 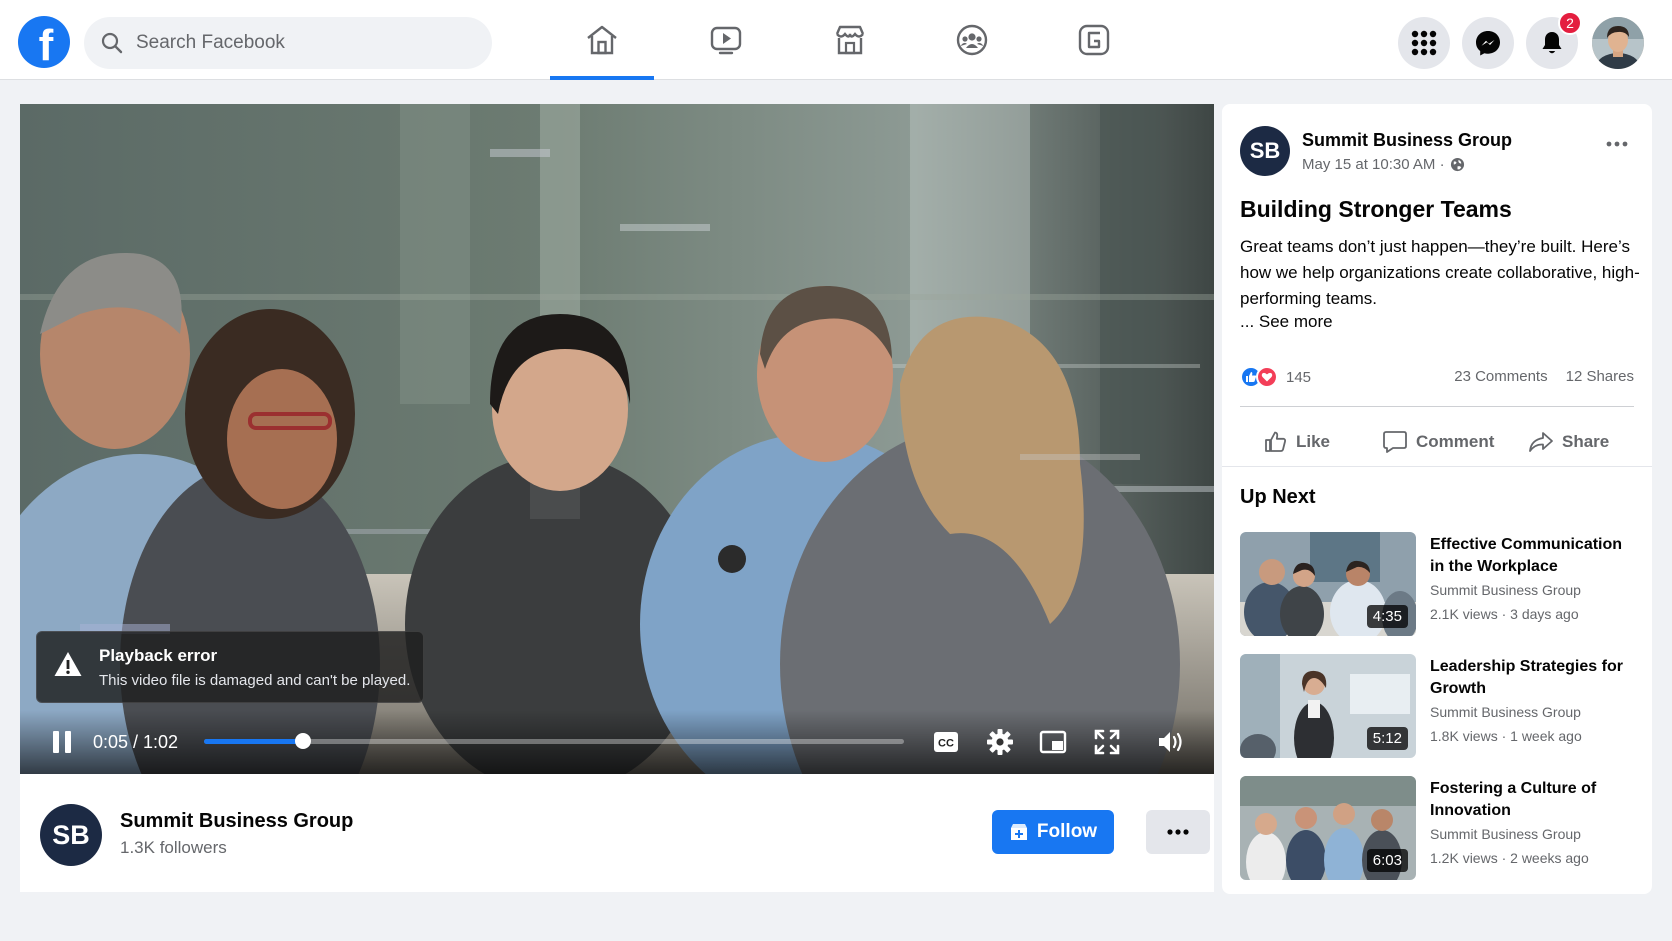 I want to click on post-author-avatar: SB, so click(x=1265, y=151).